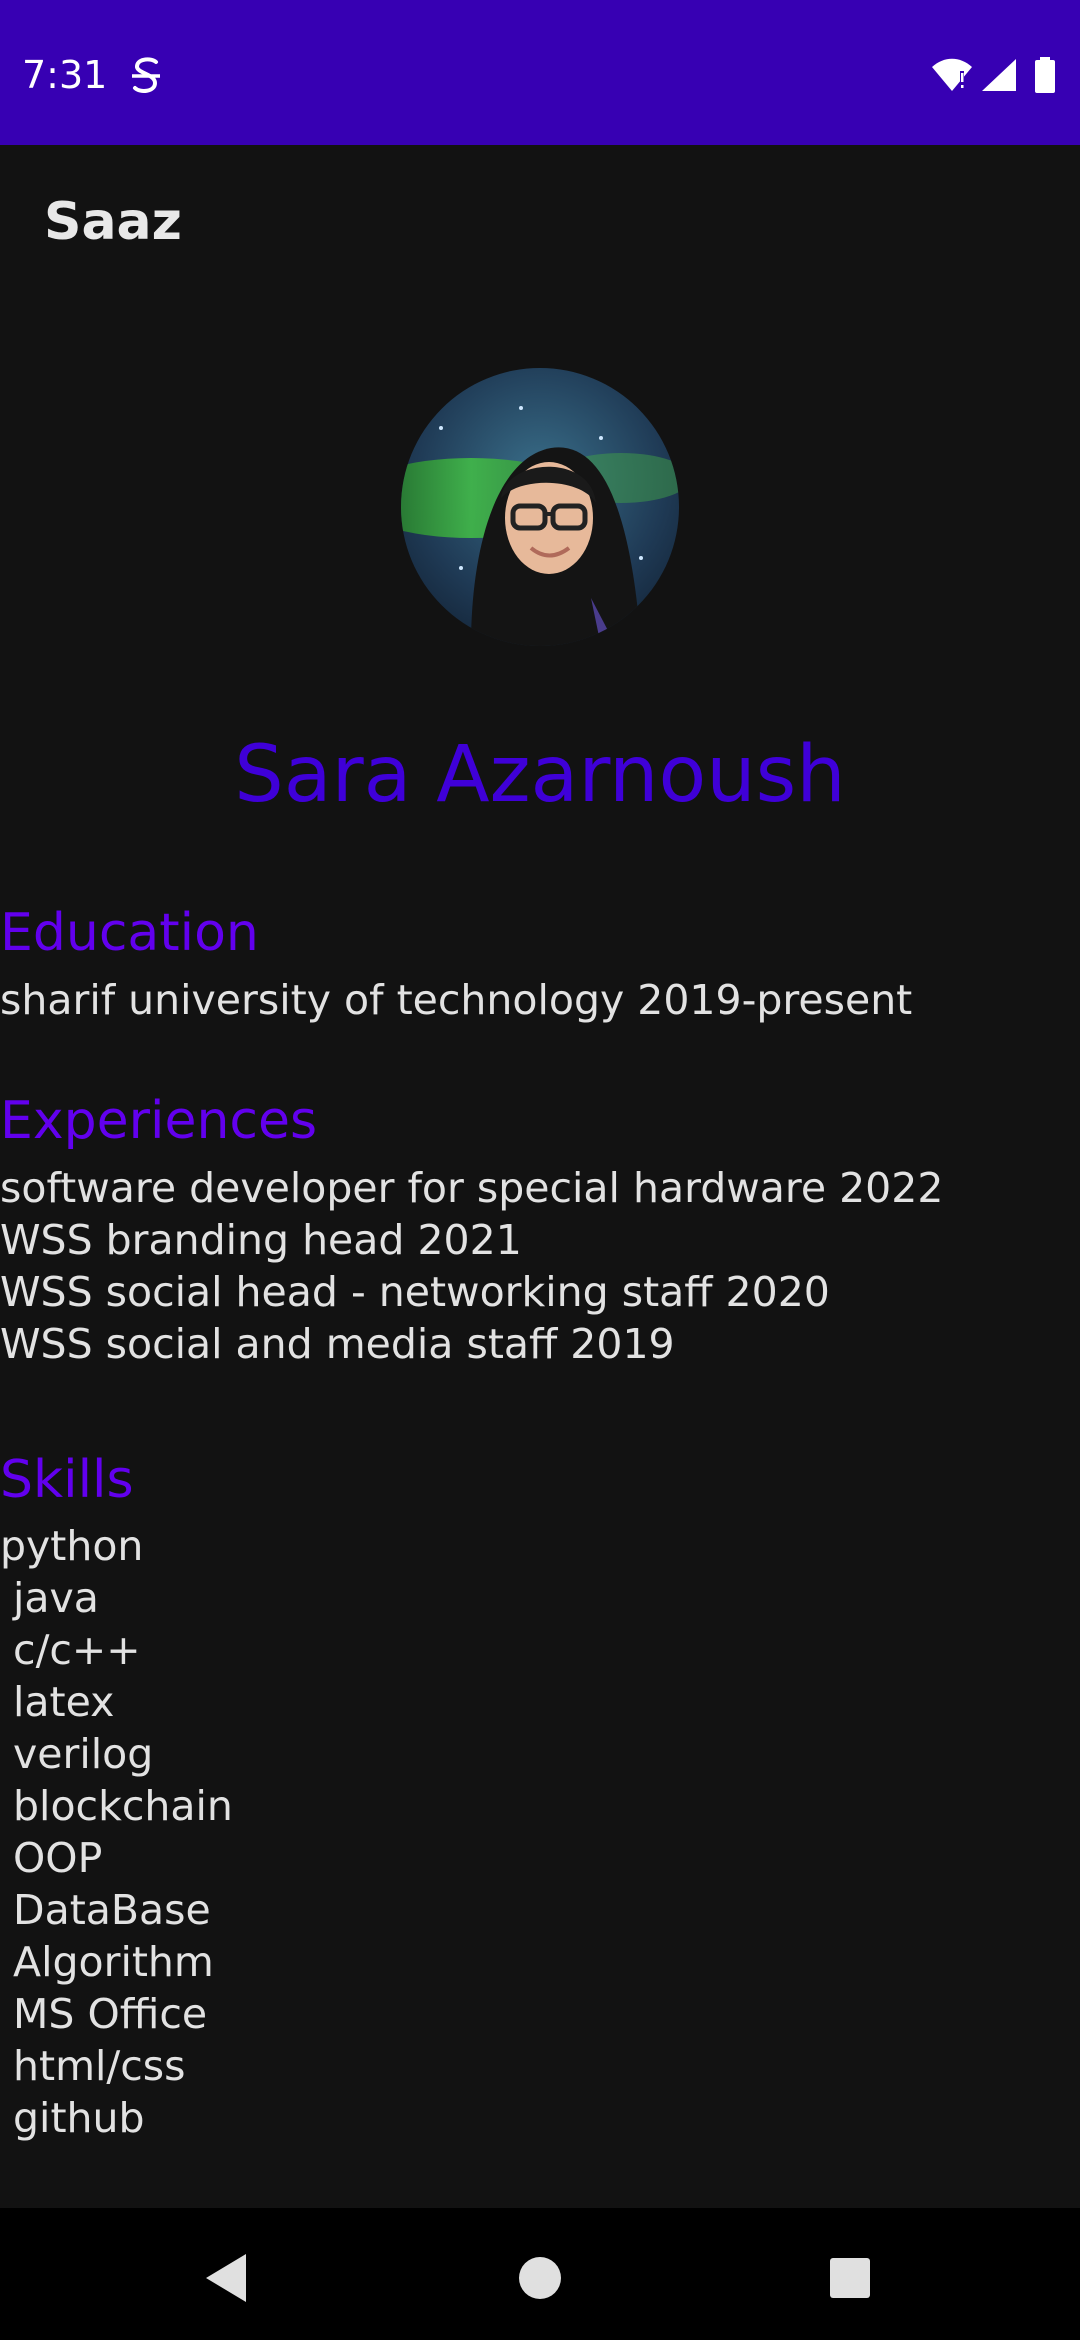 The width and height of the screenshot is (1080, 2340). Describe the element at coordinates (67, 1480) in the screenshot. I see `skills-title: Skills` at that location.